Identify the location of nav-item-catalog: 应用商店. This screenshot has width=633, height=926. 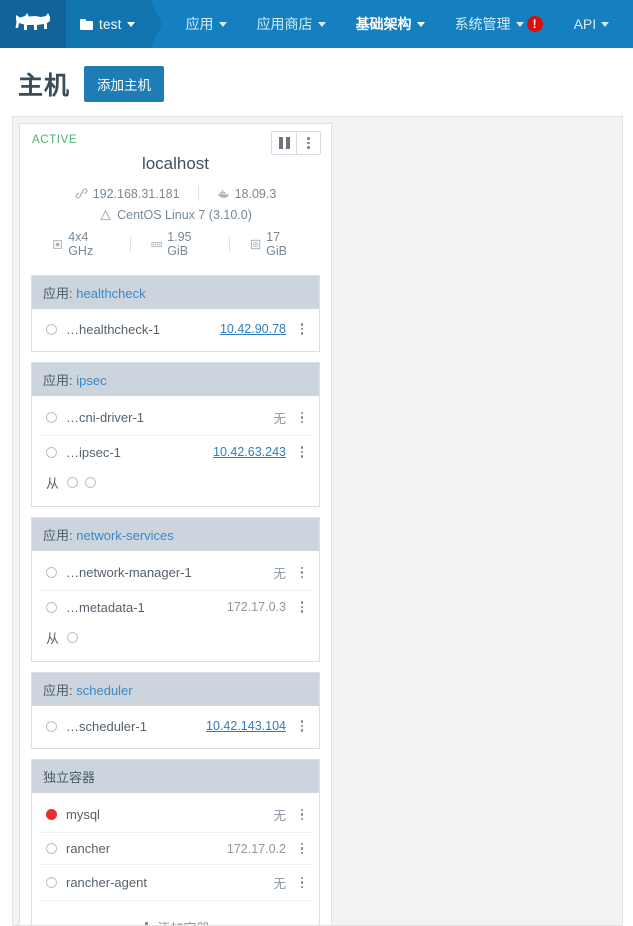
(291, 24).